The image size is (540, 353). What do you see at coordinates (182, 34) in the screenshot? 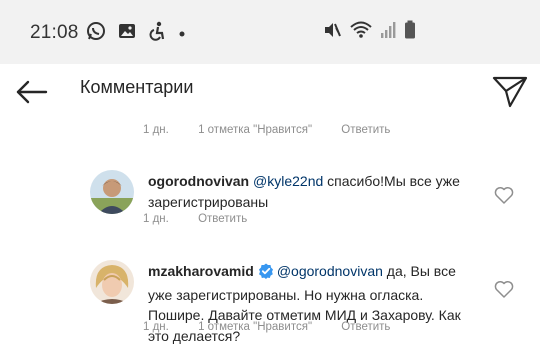
I see `dot-icon` at bounding box center [182, 34].